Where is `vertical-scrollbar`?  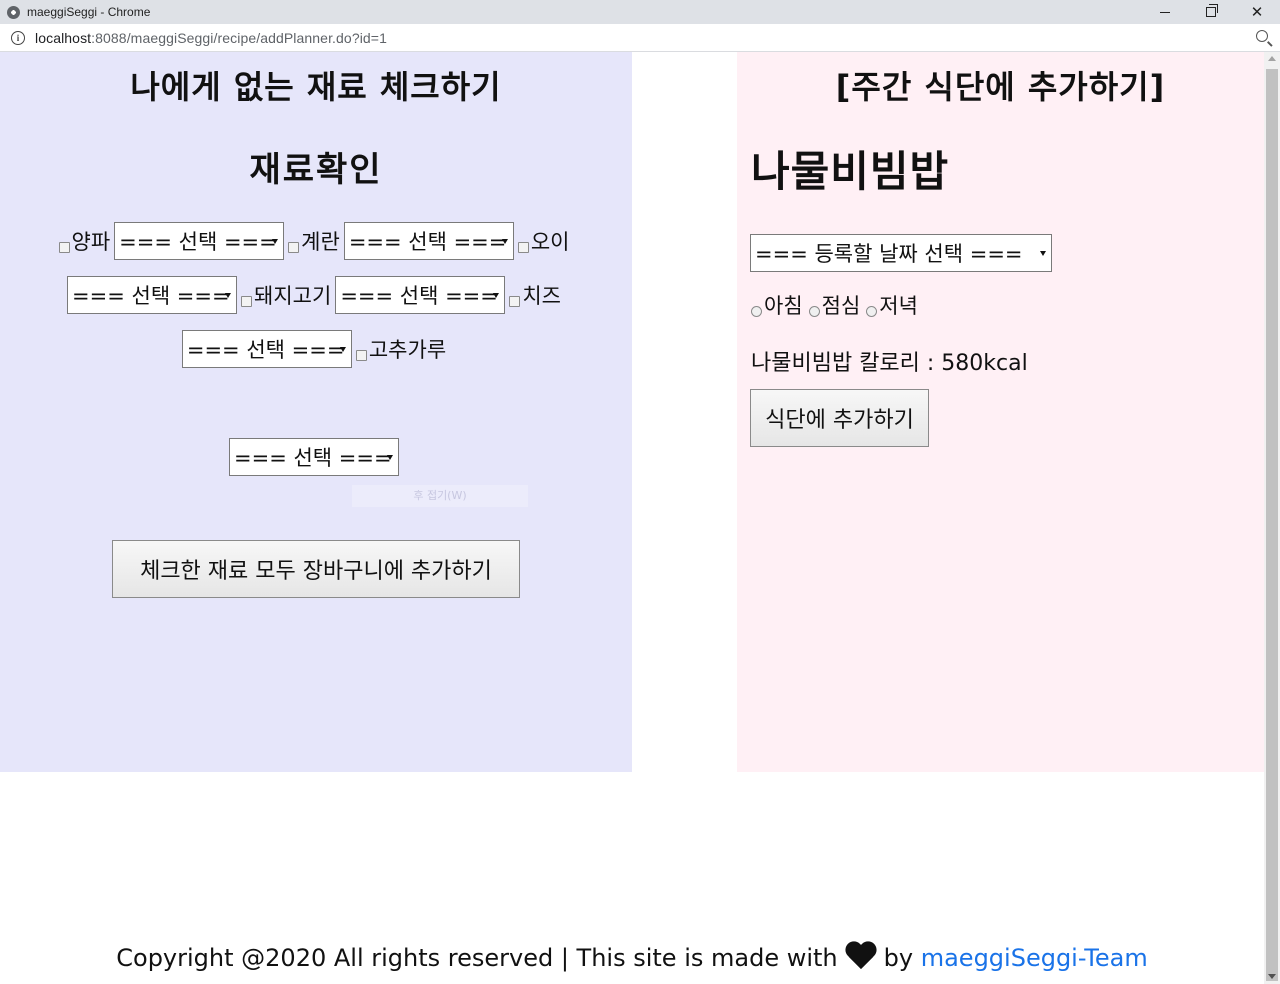
vertical-scrollbar is located at coordinates (1272, 518).